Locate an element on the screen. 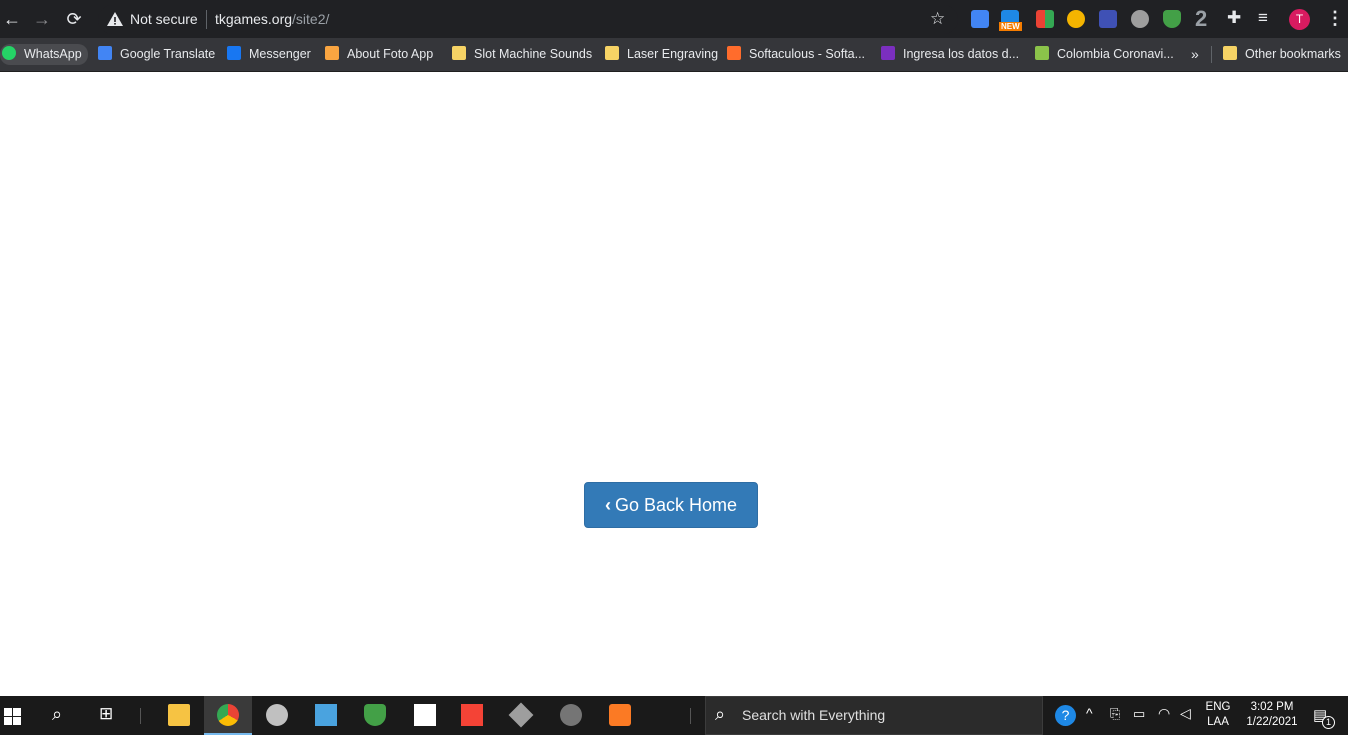 This screenshot has width=1348, height=735. whatsapp-icon is located at coordinates (9, 53).